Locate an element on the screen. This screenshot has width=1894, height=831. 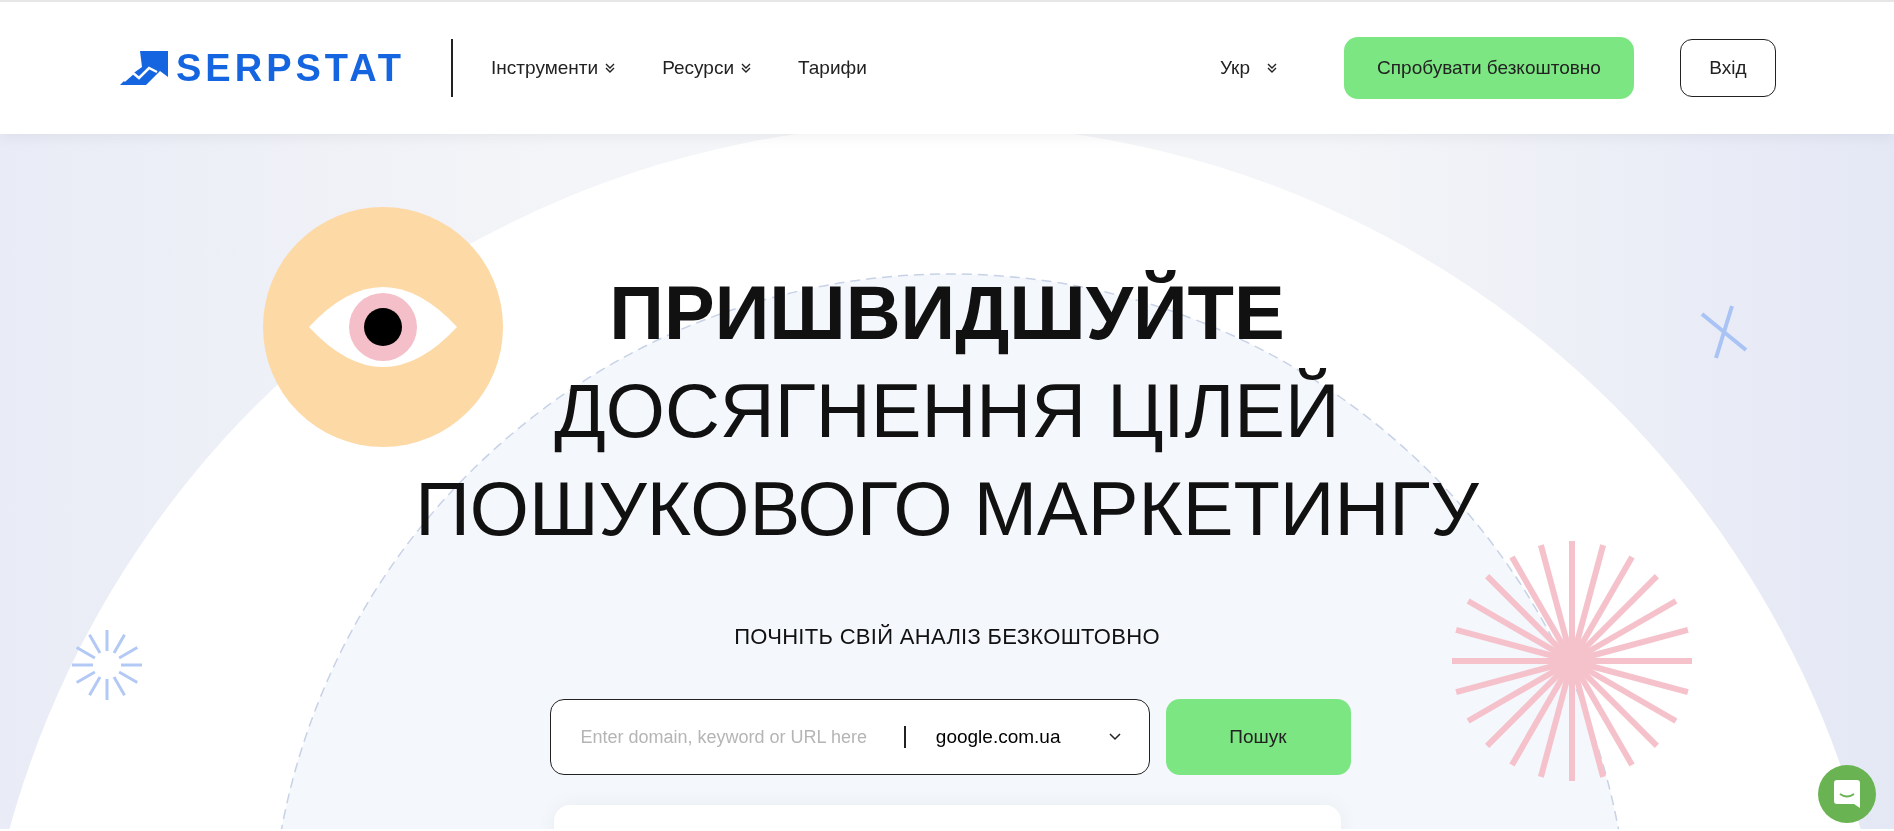
logo-text: SERPSTAT is located at coordinates (291, 68).